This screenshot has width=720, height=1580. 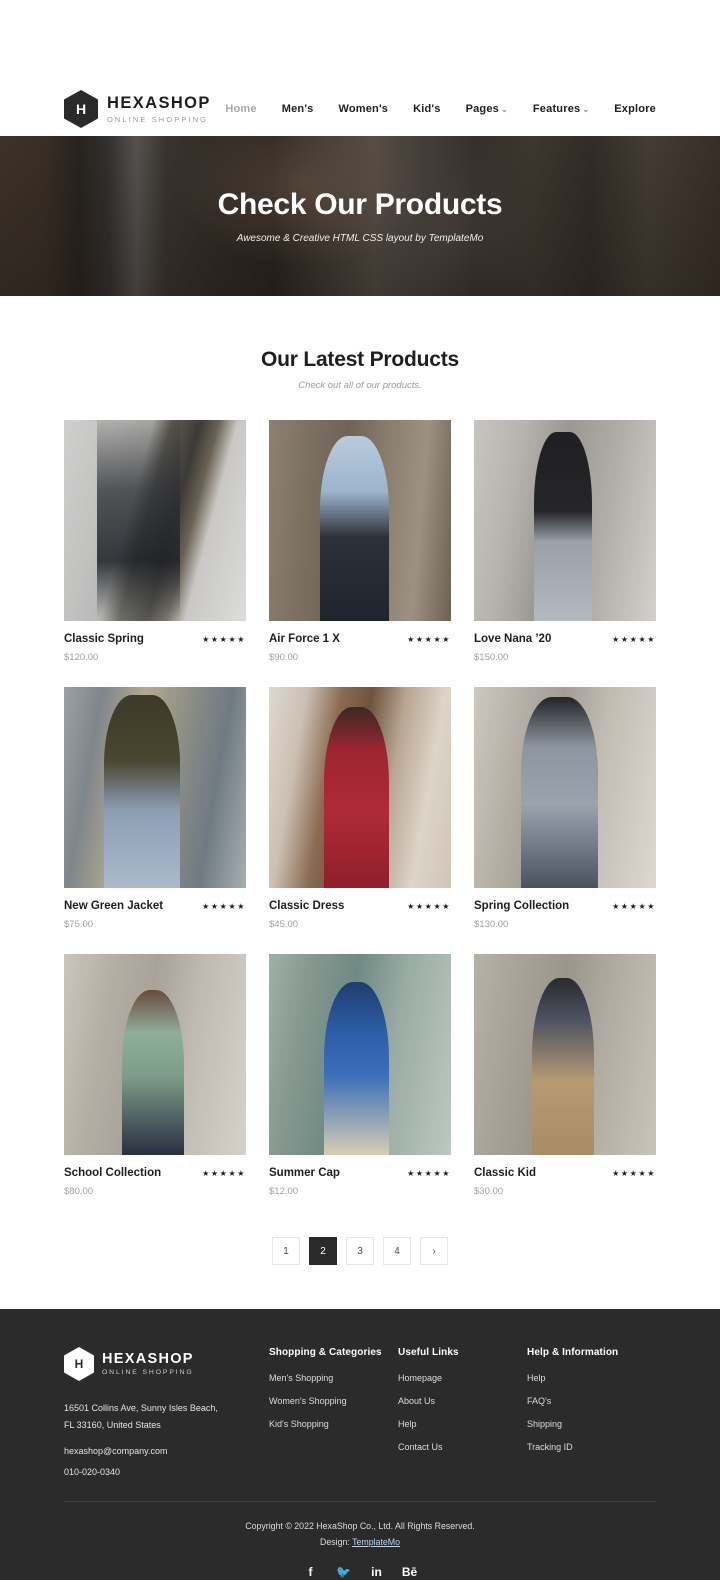 I want to click on footer-column-title: Shopping & Categories, so click(x=325, y=1352).